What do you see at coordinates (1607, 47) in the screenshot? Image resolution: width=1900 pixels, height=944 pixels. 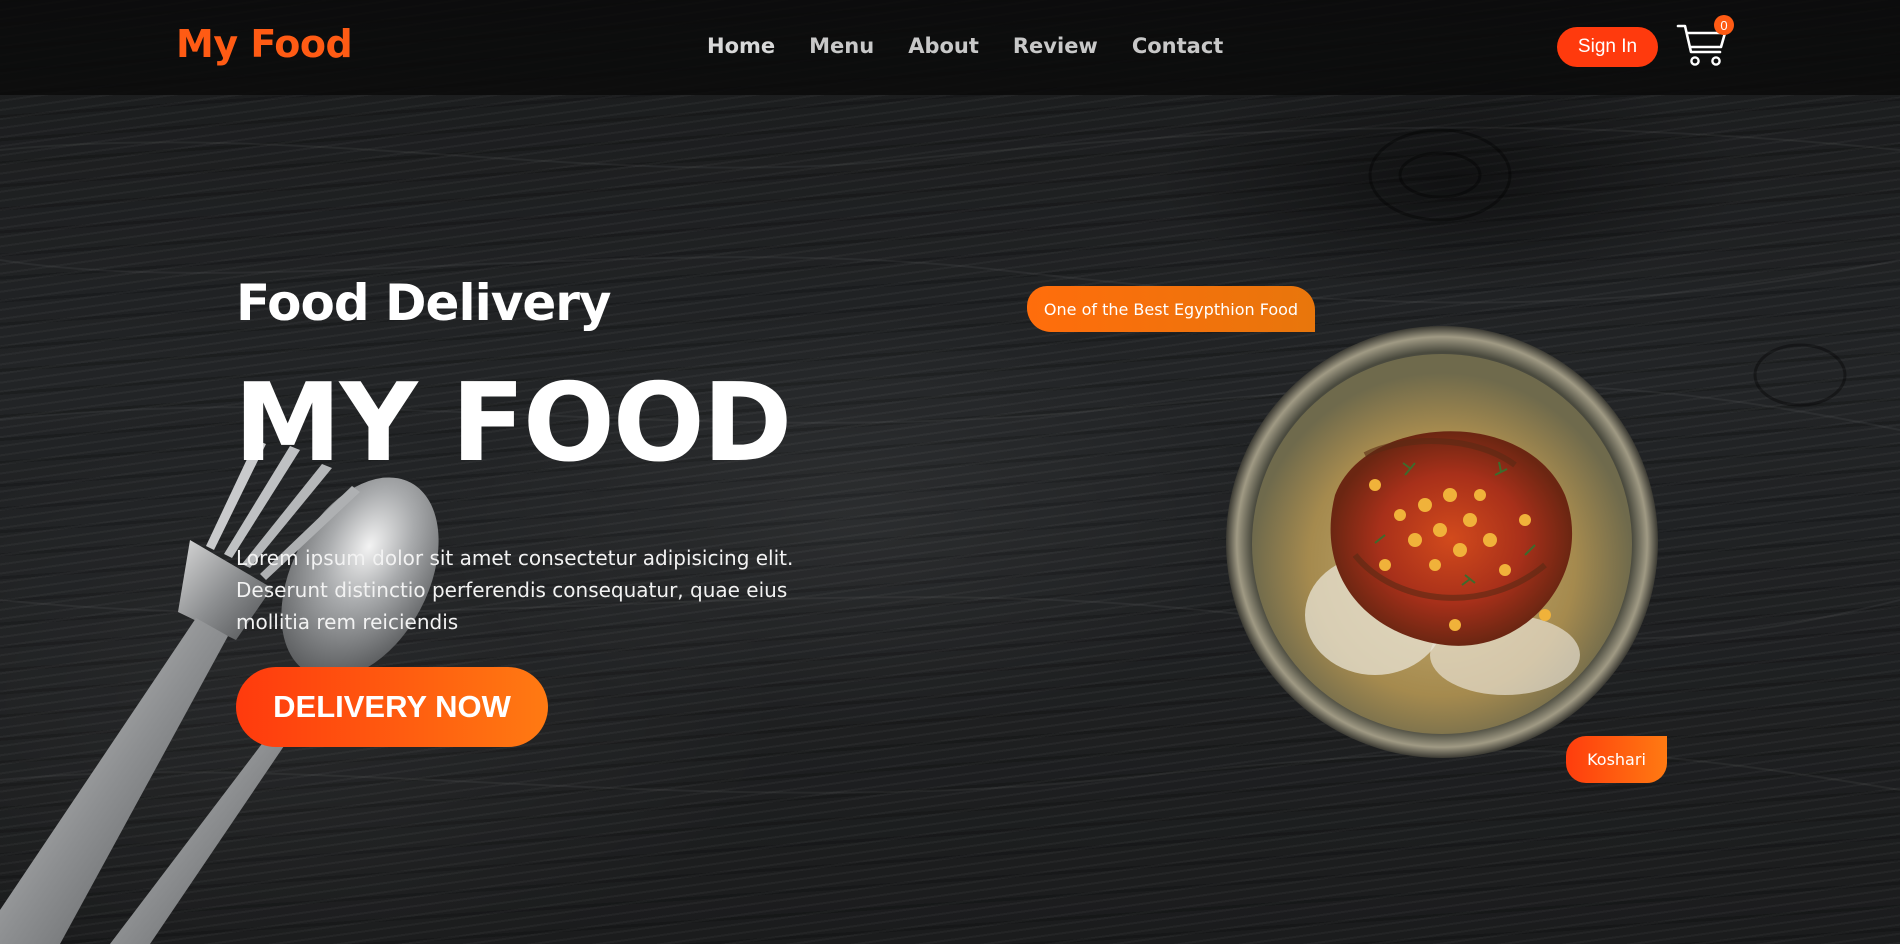 I see `sign-in-button: Sign In` at bounding box center [1607, 47].